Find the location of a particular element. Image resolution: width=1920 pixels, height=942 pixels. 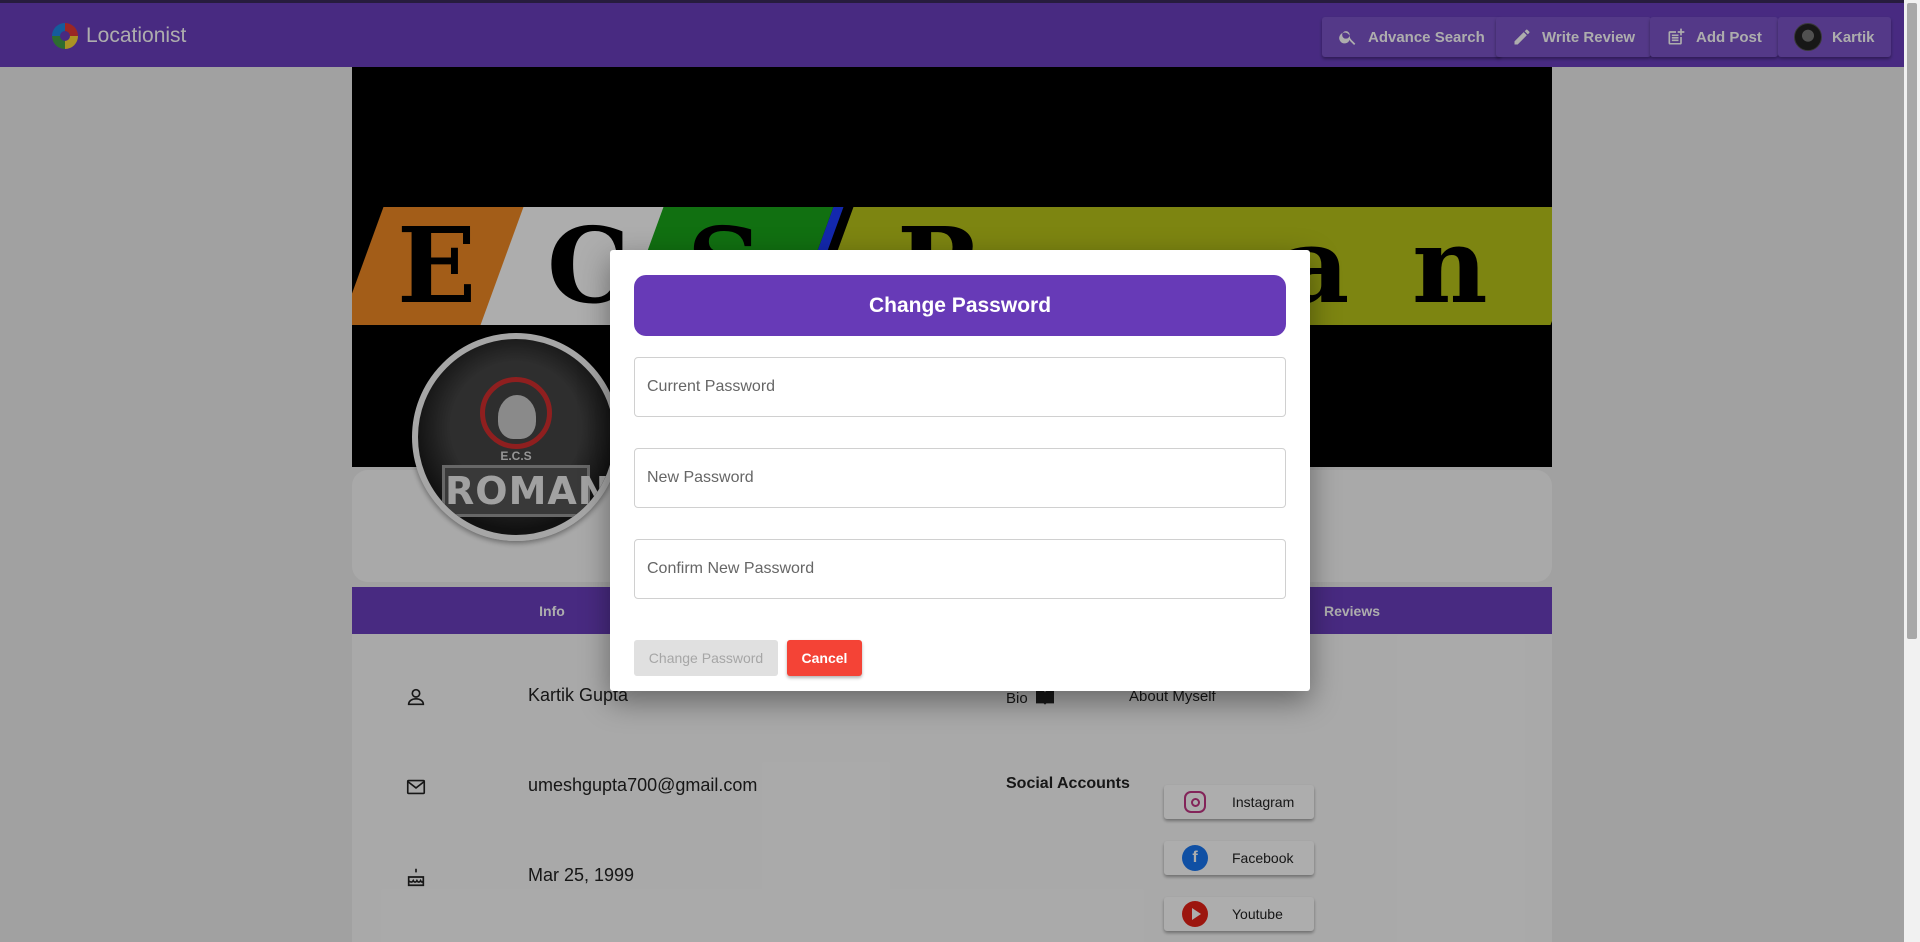

new-password-input is located at coordinates (960, 478).